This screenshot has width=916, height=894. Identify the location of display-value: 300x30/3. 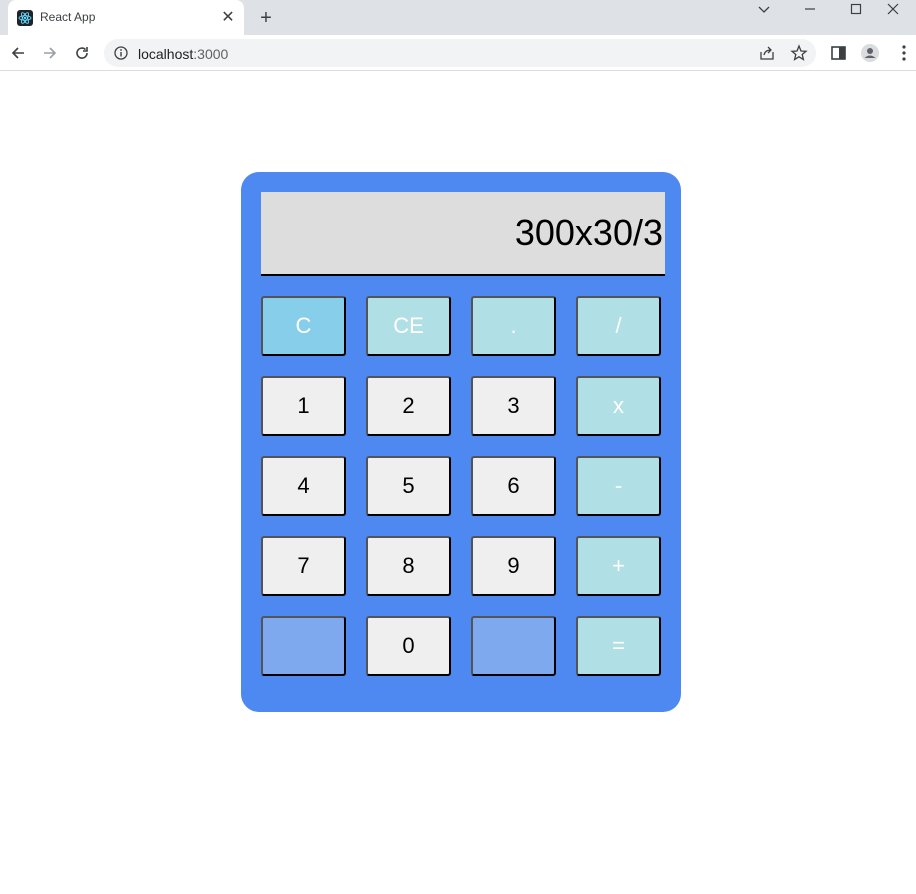
(588, 232).